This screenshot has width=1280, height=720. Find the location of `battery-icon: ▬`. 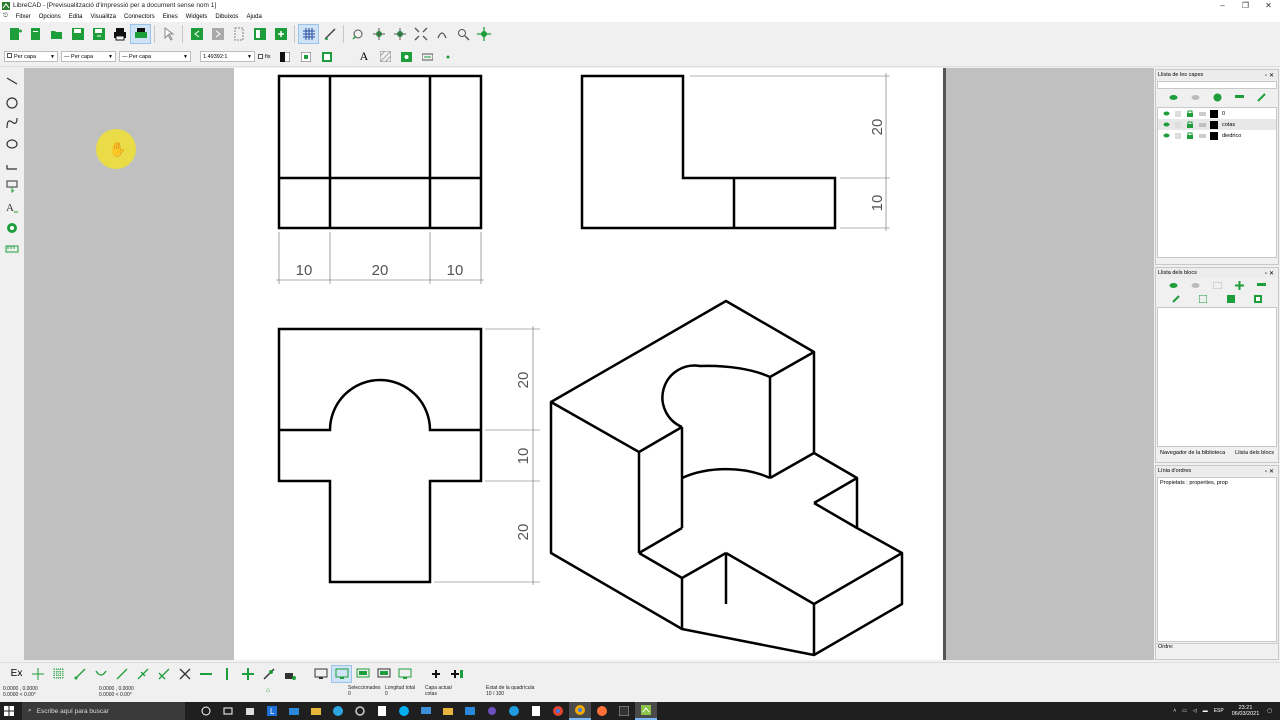

battery-icon: ▬ is located at coordinates (1205, 711).